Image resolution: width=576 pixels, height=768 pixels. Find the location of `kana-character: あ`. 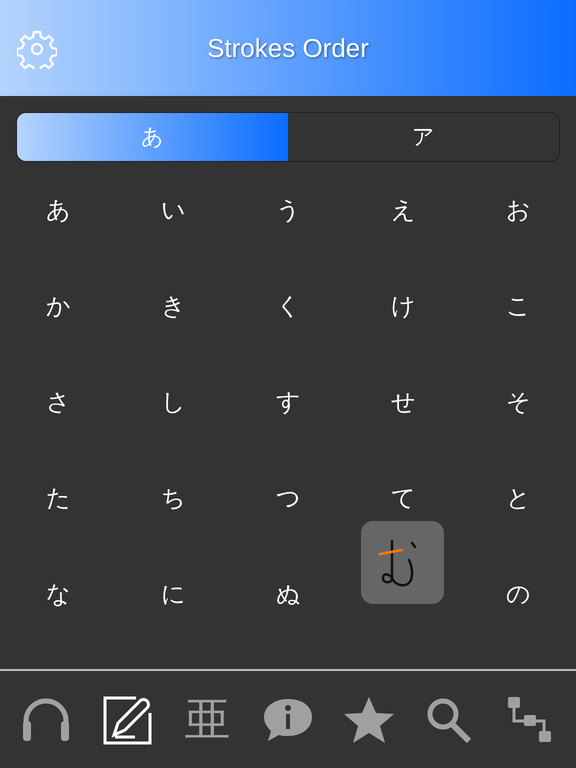

kana-character: あ is located at coordinates (58, 210).